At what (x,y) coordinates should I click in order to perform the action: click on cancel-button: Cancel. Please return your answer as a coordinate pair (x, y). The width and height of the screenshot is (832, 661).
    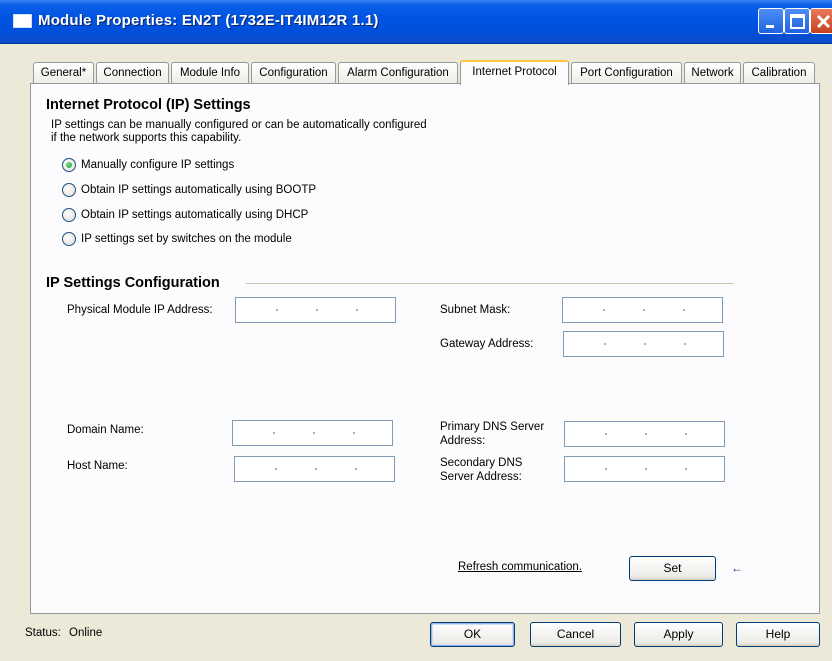
    Looking at the image, I should click on (575, 634).